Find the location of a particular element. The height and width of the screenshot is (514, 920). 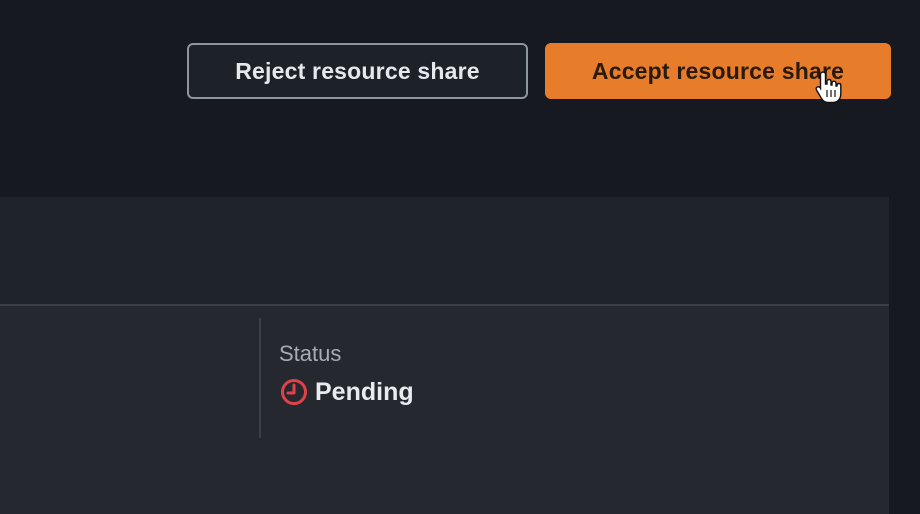

status-label: Status is located at coordinates (310, 353).